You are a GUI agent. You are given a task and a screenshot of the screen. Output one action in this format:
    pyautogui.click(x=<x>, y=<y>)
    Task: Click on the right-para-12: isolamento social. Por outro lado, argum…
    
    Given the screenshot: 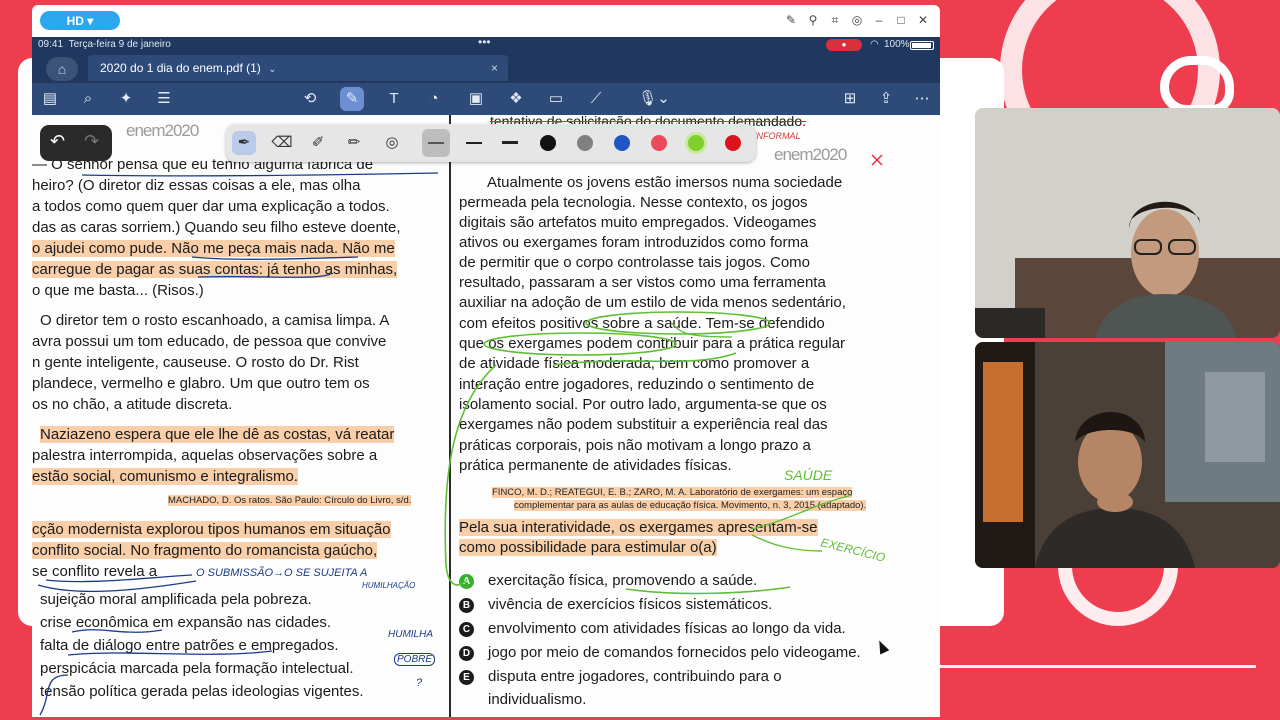 What is the action you would take?
    pyautogui.click(x=643, y=404)
    